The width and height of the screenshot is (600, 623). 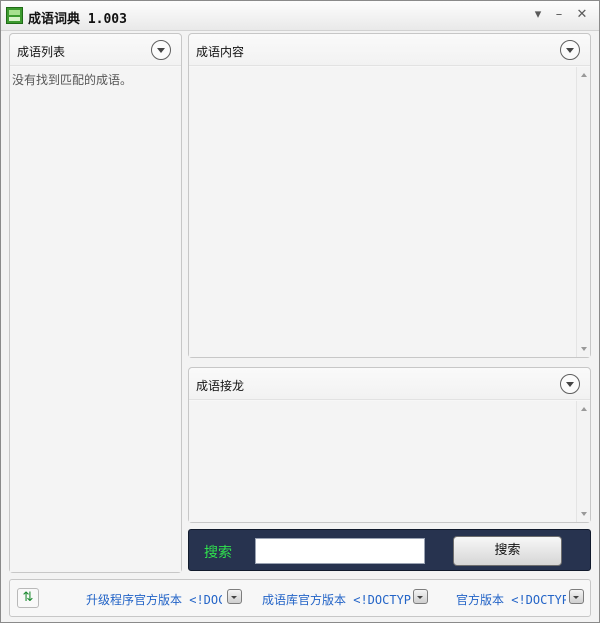 What do you see at coordinates (389, 50) in the screenshot?
I see `idiom-content-header: 成语内容` at bounding box center [389, 50].